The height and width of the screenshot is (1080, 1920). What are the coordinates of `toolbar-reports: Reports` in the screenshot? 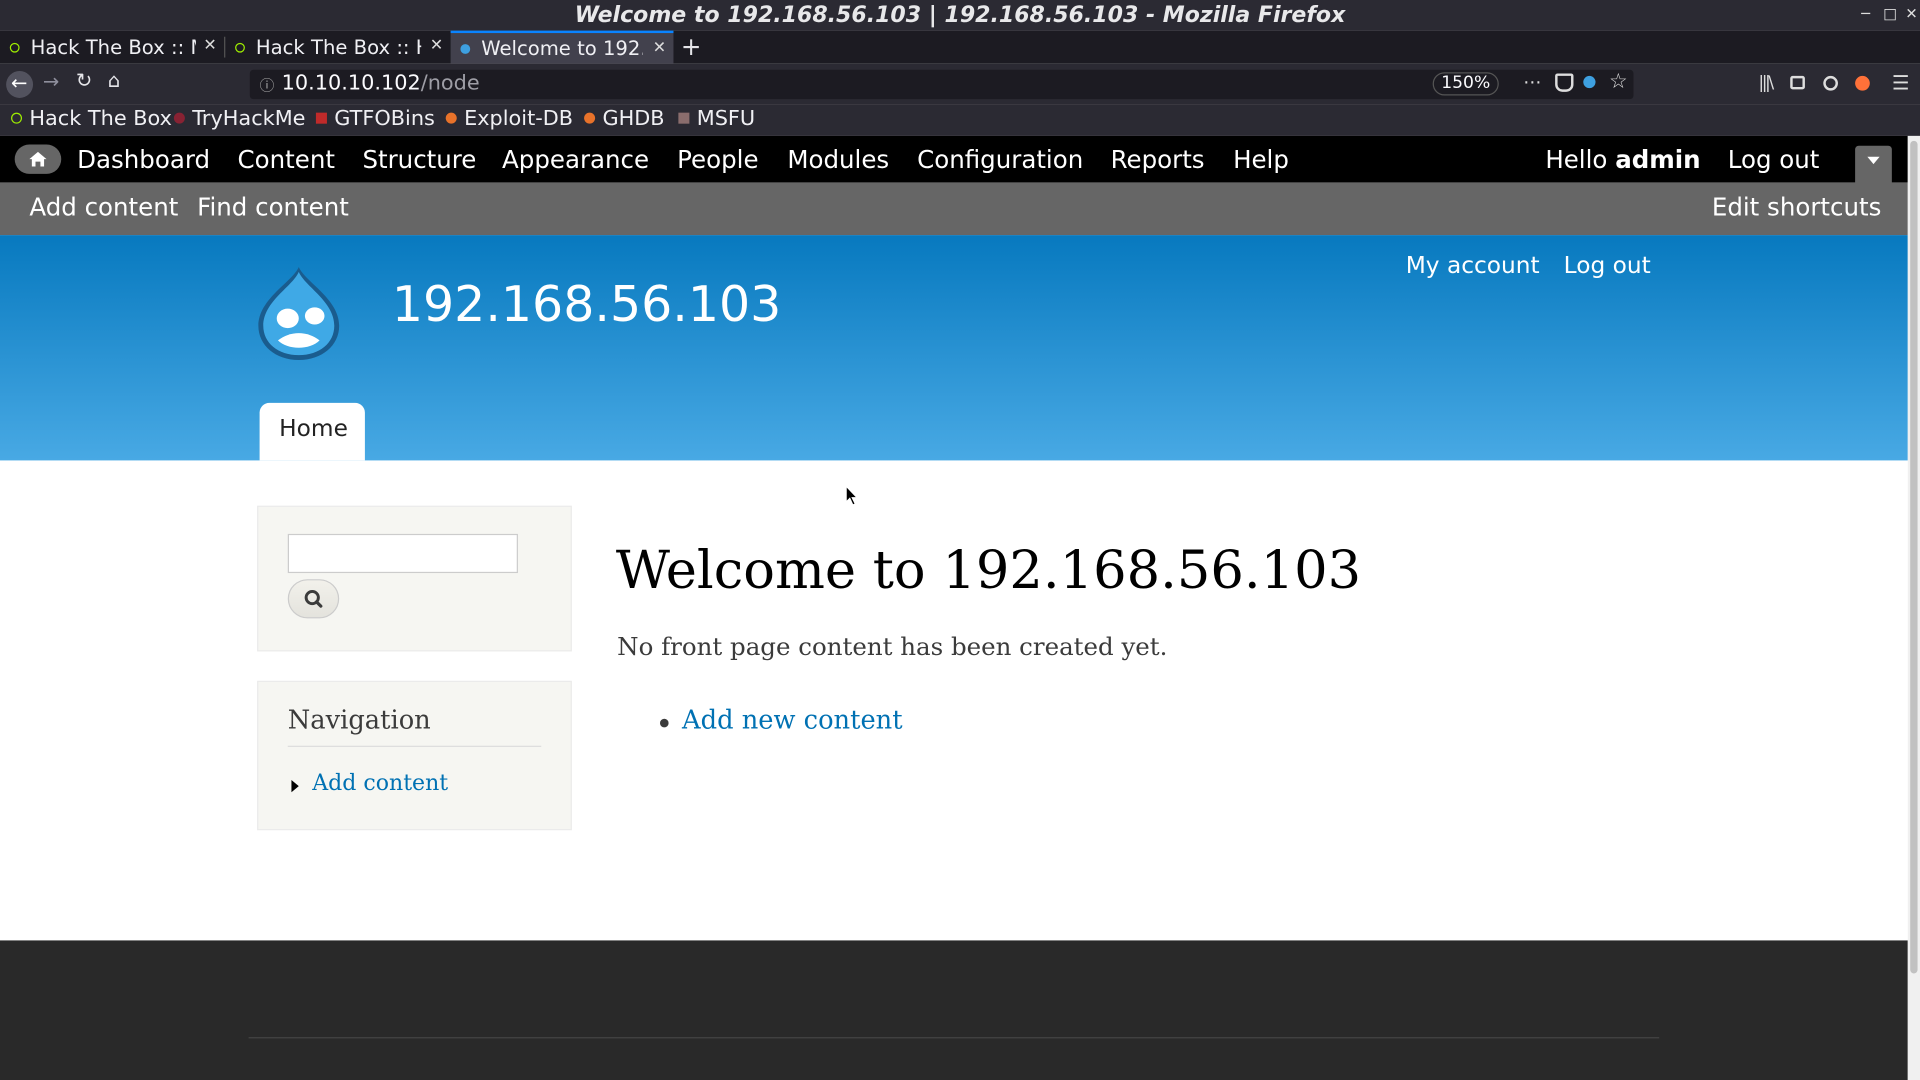 It's located at (1158, 158).